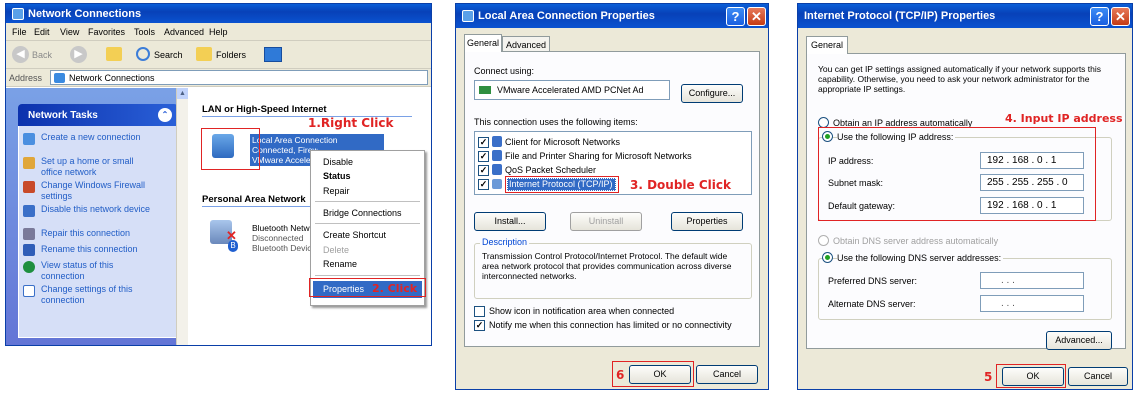 This screenshot has height=394, width=1139. I want to click on item-qos: QoS Packet Scheduler, so click(550, 170).